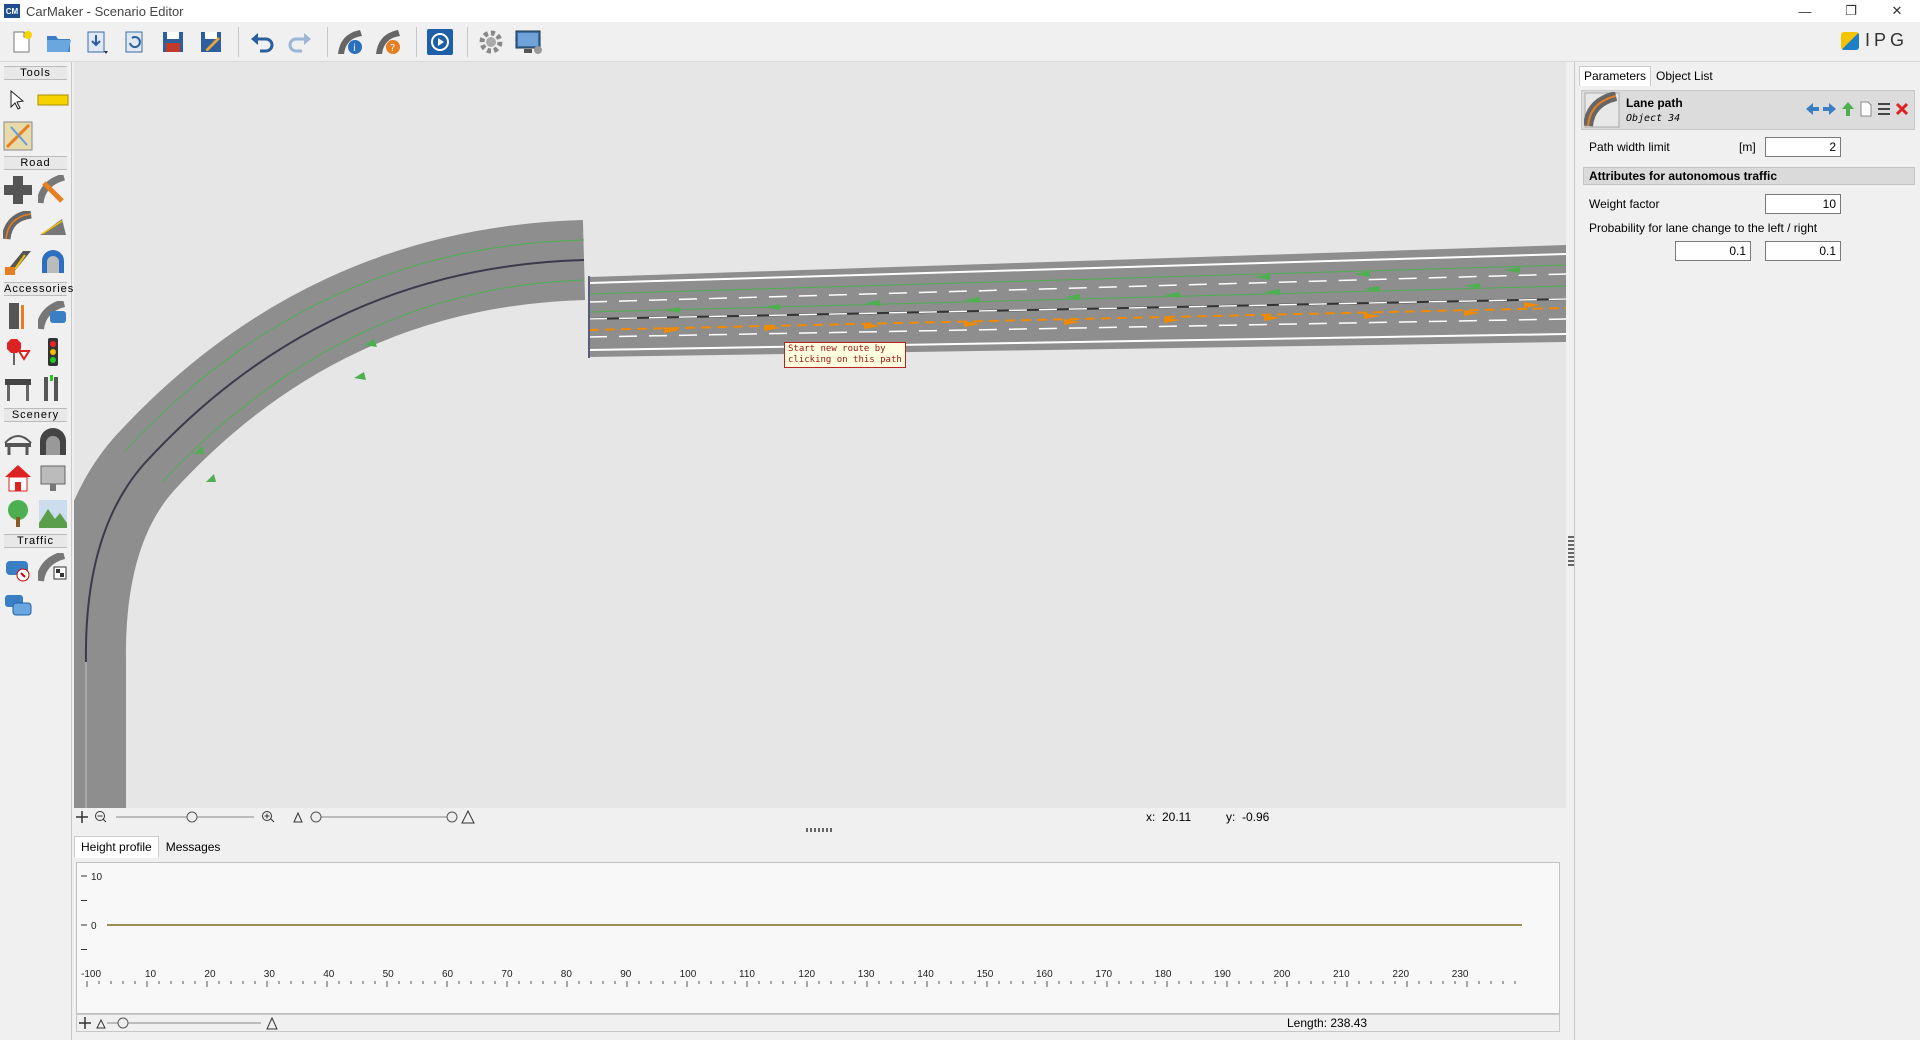 The image size is (1920, 1040). I want to click on landscape-icon, so click(54, 514).